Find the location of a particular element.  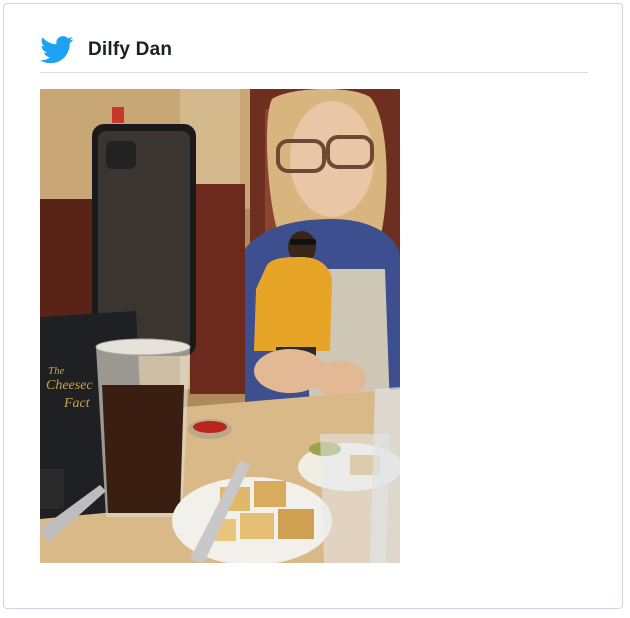

header-divider is located at coordinates (314, 72).